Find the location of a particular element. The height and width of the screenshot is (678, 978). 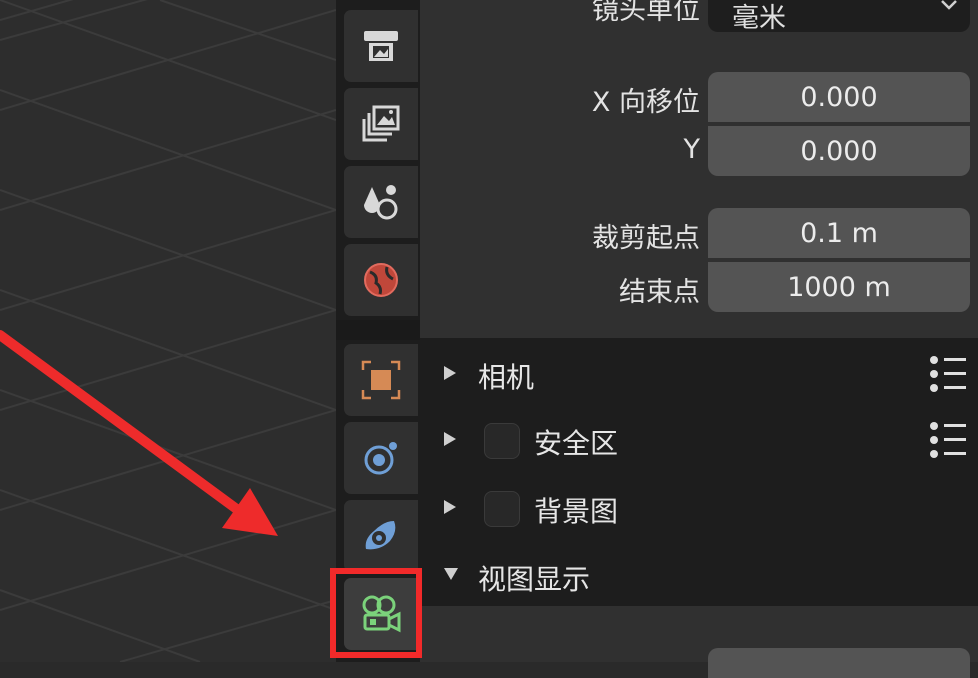

tab-separator is located at coordinates (378, 330).